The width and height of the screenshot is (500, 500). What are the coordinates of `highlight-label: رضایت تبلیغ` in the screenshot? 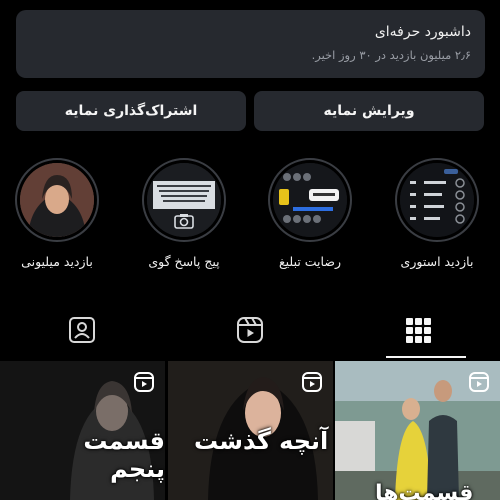 It's located at (310, 261).